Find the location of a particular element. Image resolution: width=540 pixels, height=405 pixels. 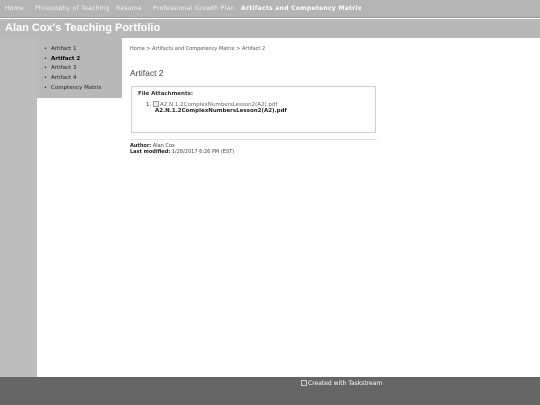

attachments-heading: File Attachments: is located at coordinates (166, 94).